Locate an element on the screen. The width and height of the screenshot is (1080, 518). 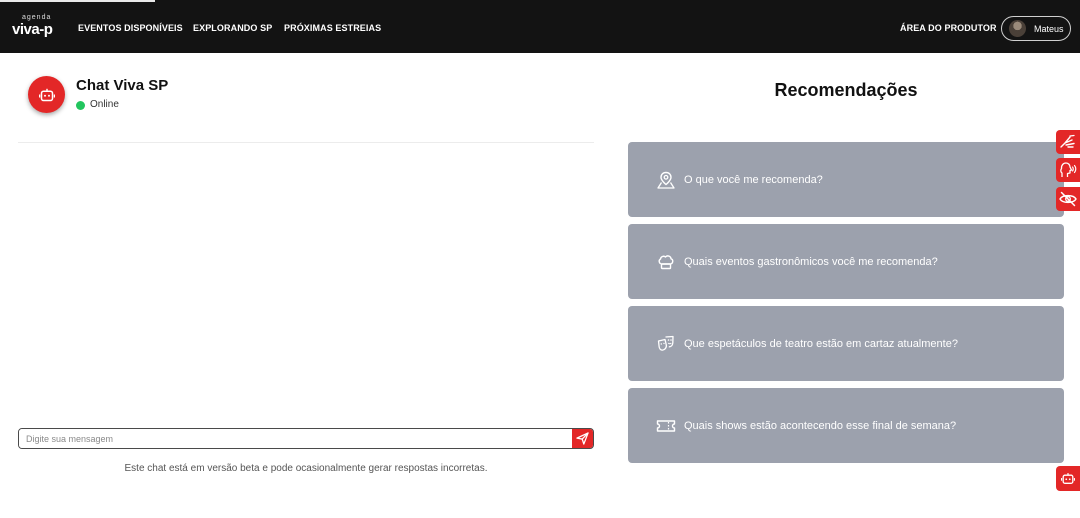
message-composer is located at coordinates (306, 438).